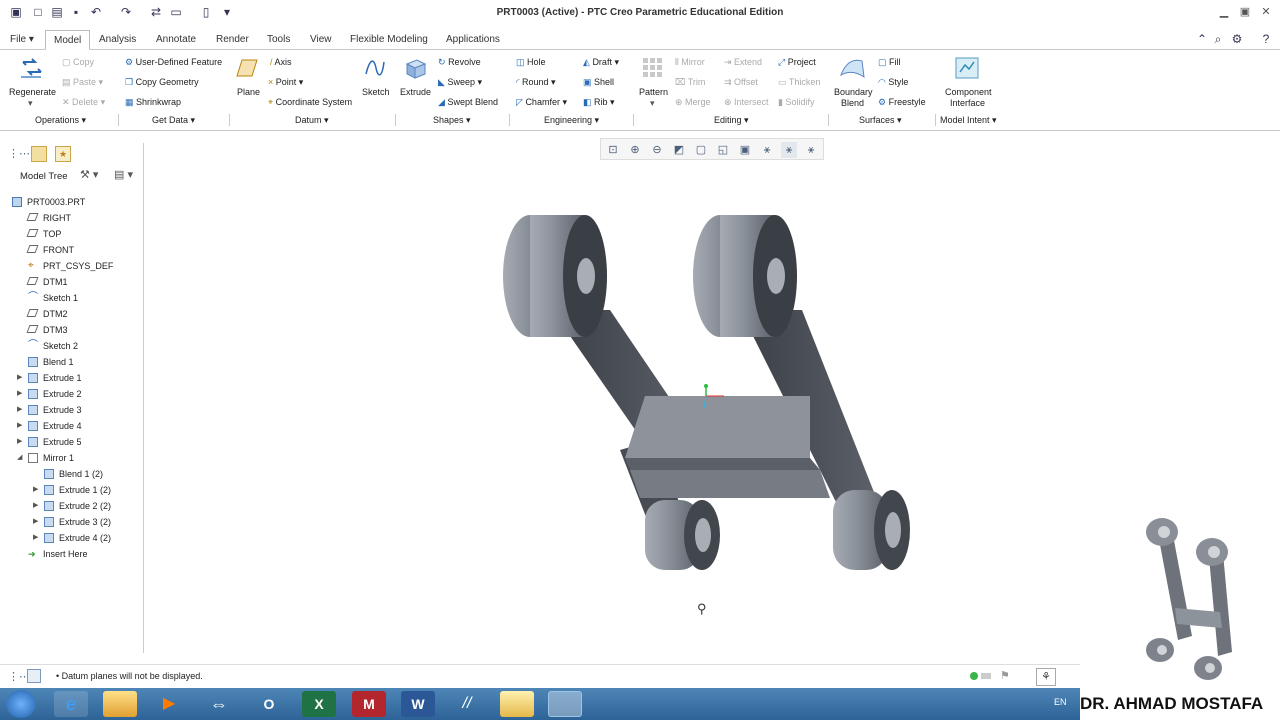 The height and width of the screenshot is (720, 1280). Describe the element at coordinates (71, 704) in the screenshot. I see `internet-explorer-icon: e` at that location.